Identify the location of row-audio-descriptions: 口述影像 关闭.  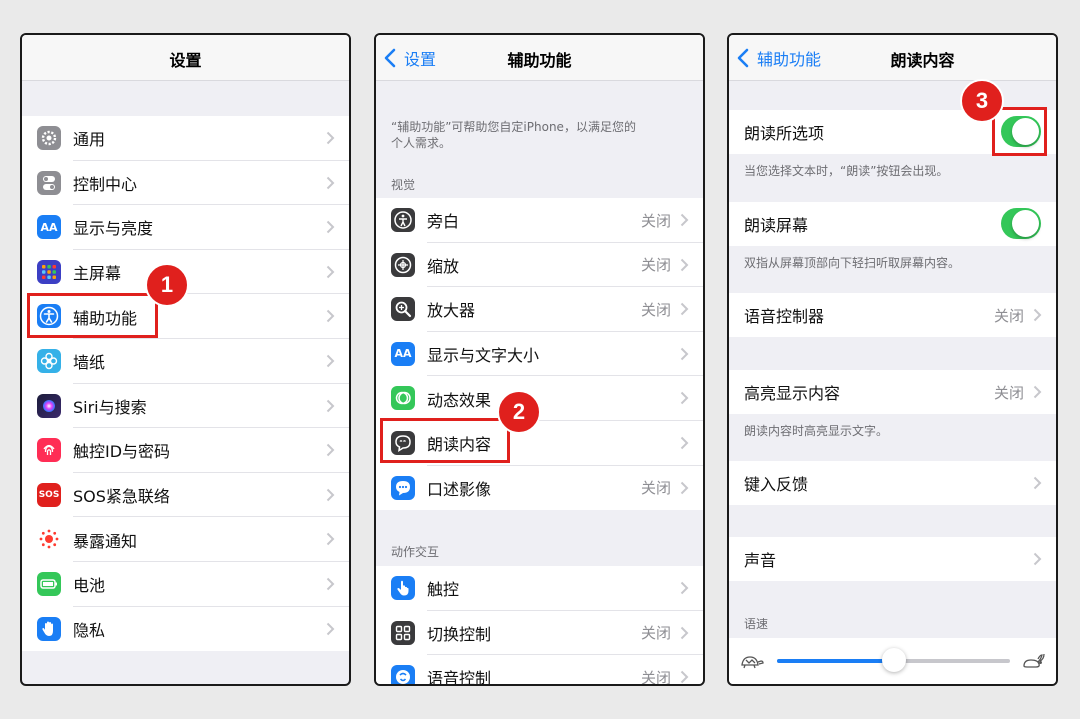
(539, 488).